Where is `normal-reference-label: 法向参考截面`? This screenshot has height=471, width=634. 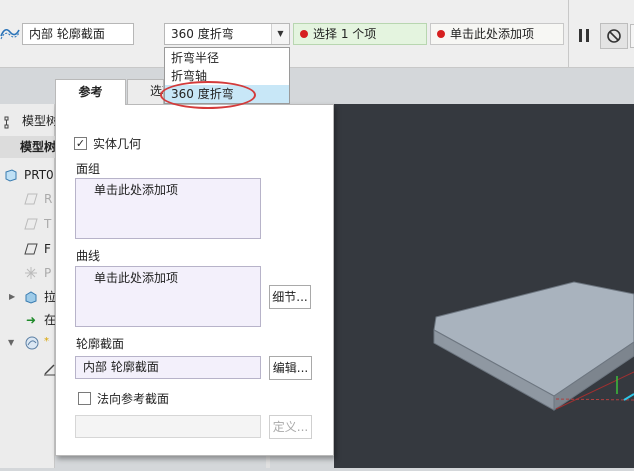
normal-reference-label: 法向参考截面 is located at coordinates (133, 399).